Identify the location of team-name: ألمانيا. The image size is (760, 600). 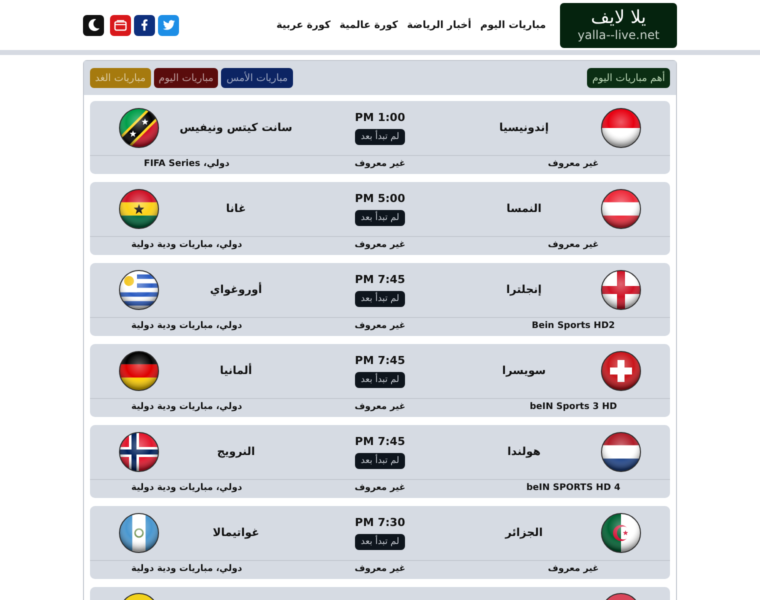
(236, 370).